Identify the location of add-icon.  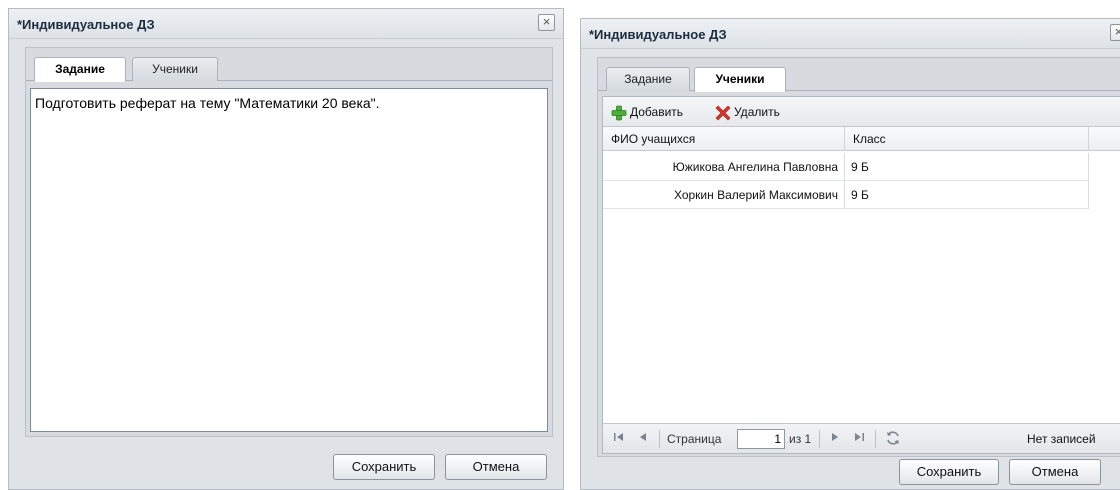
(619, 113).